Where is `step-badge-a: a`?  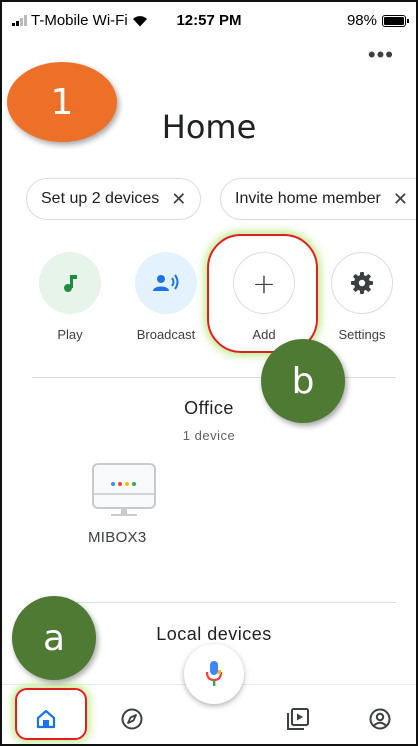
step-badge-a: a is located at coordinates (54, 638).